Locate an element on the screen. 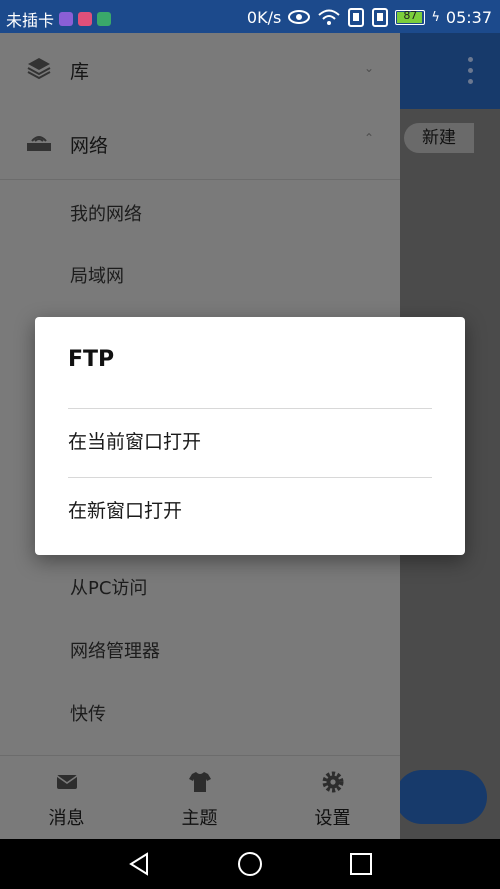  network-item-my-network: 我的网络 is located at coordinates (200, 210).